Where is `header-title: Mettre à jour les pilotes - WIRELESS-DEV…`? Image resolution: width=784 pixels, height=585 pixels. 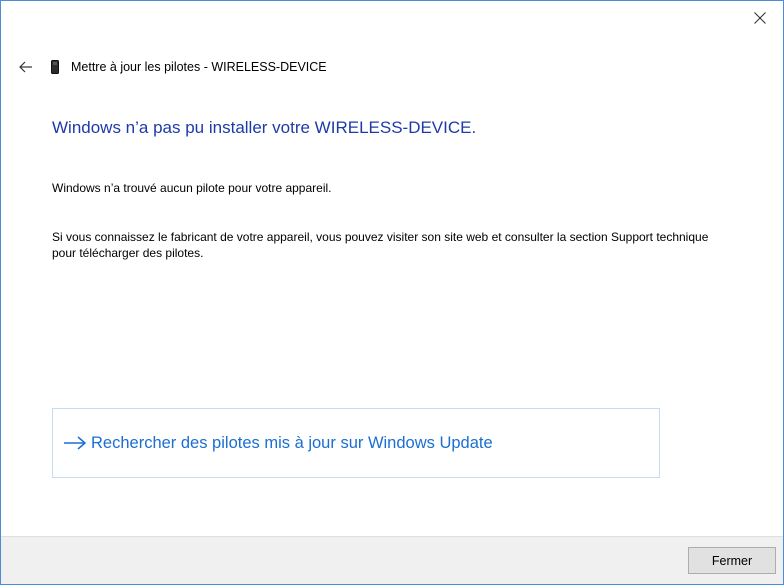 header-title: Mettre à jour les pilotes - WIRELESS-DEV… is located at coordinates (199, 67).